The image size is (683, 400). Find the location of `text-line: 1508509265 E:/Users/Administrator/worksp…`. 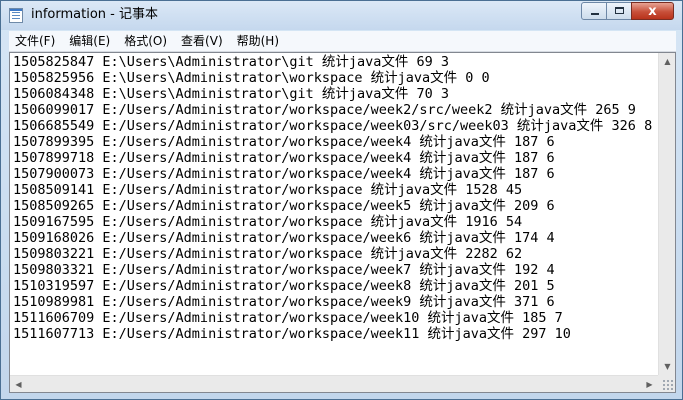

text-line: 1508509265 E:/Users/Administrator/worksp… is located at coordinates (284, 206).